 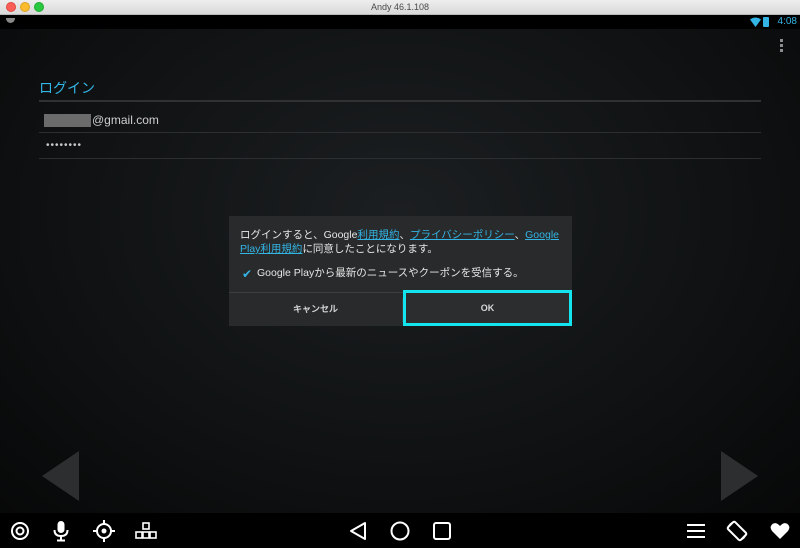 What do you see at coordinates (696, 530) in the screenshot?
I see `menu-icon` at bounding box center [696, 530].